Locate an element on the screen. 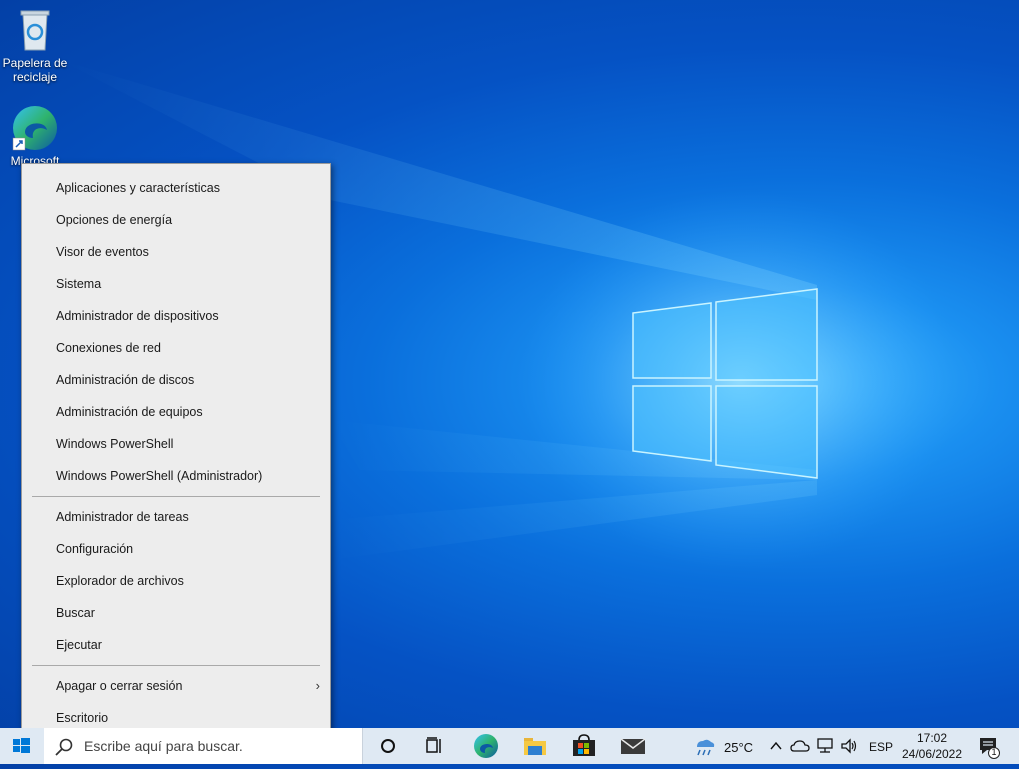  menu-item-system: Sistema is located at coordinates (176, 284).